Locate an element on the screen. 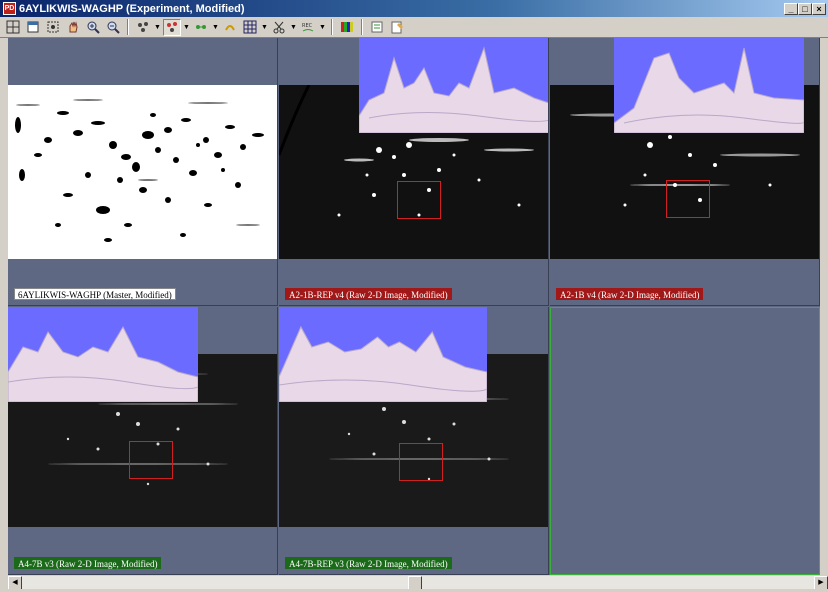 The width and height of the screenshot is (828, 592). app-icon: PD is located at coordinates (9, 8).